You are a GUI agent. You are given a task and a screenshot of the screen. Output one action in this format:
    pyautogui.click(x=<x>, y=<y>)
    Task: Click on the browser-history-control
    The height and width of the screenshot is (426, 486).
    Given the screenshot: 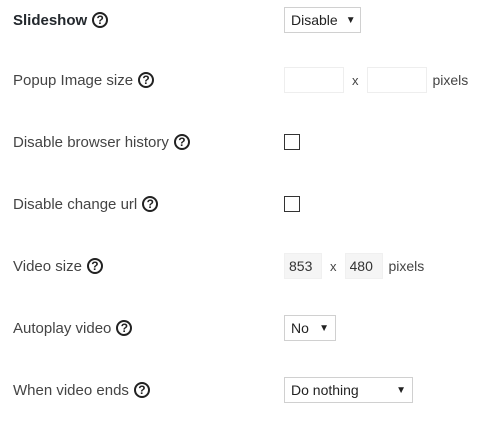 What is the action you would take?
    pyautogui.click(x=292, y=142)
    